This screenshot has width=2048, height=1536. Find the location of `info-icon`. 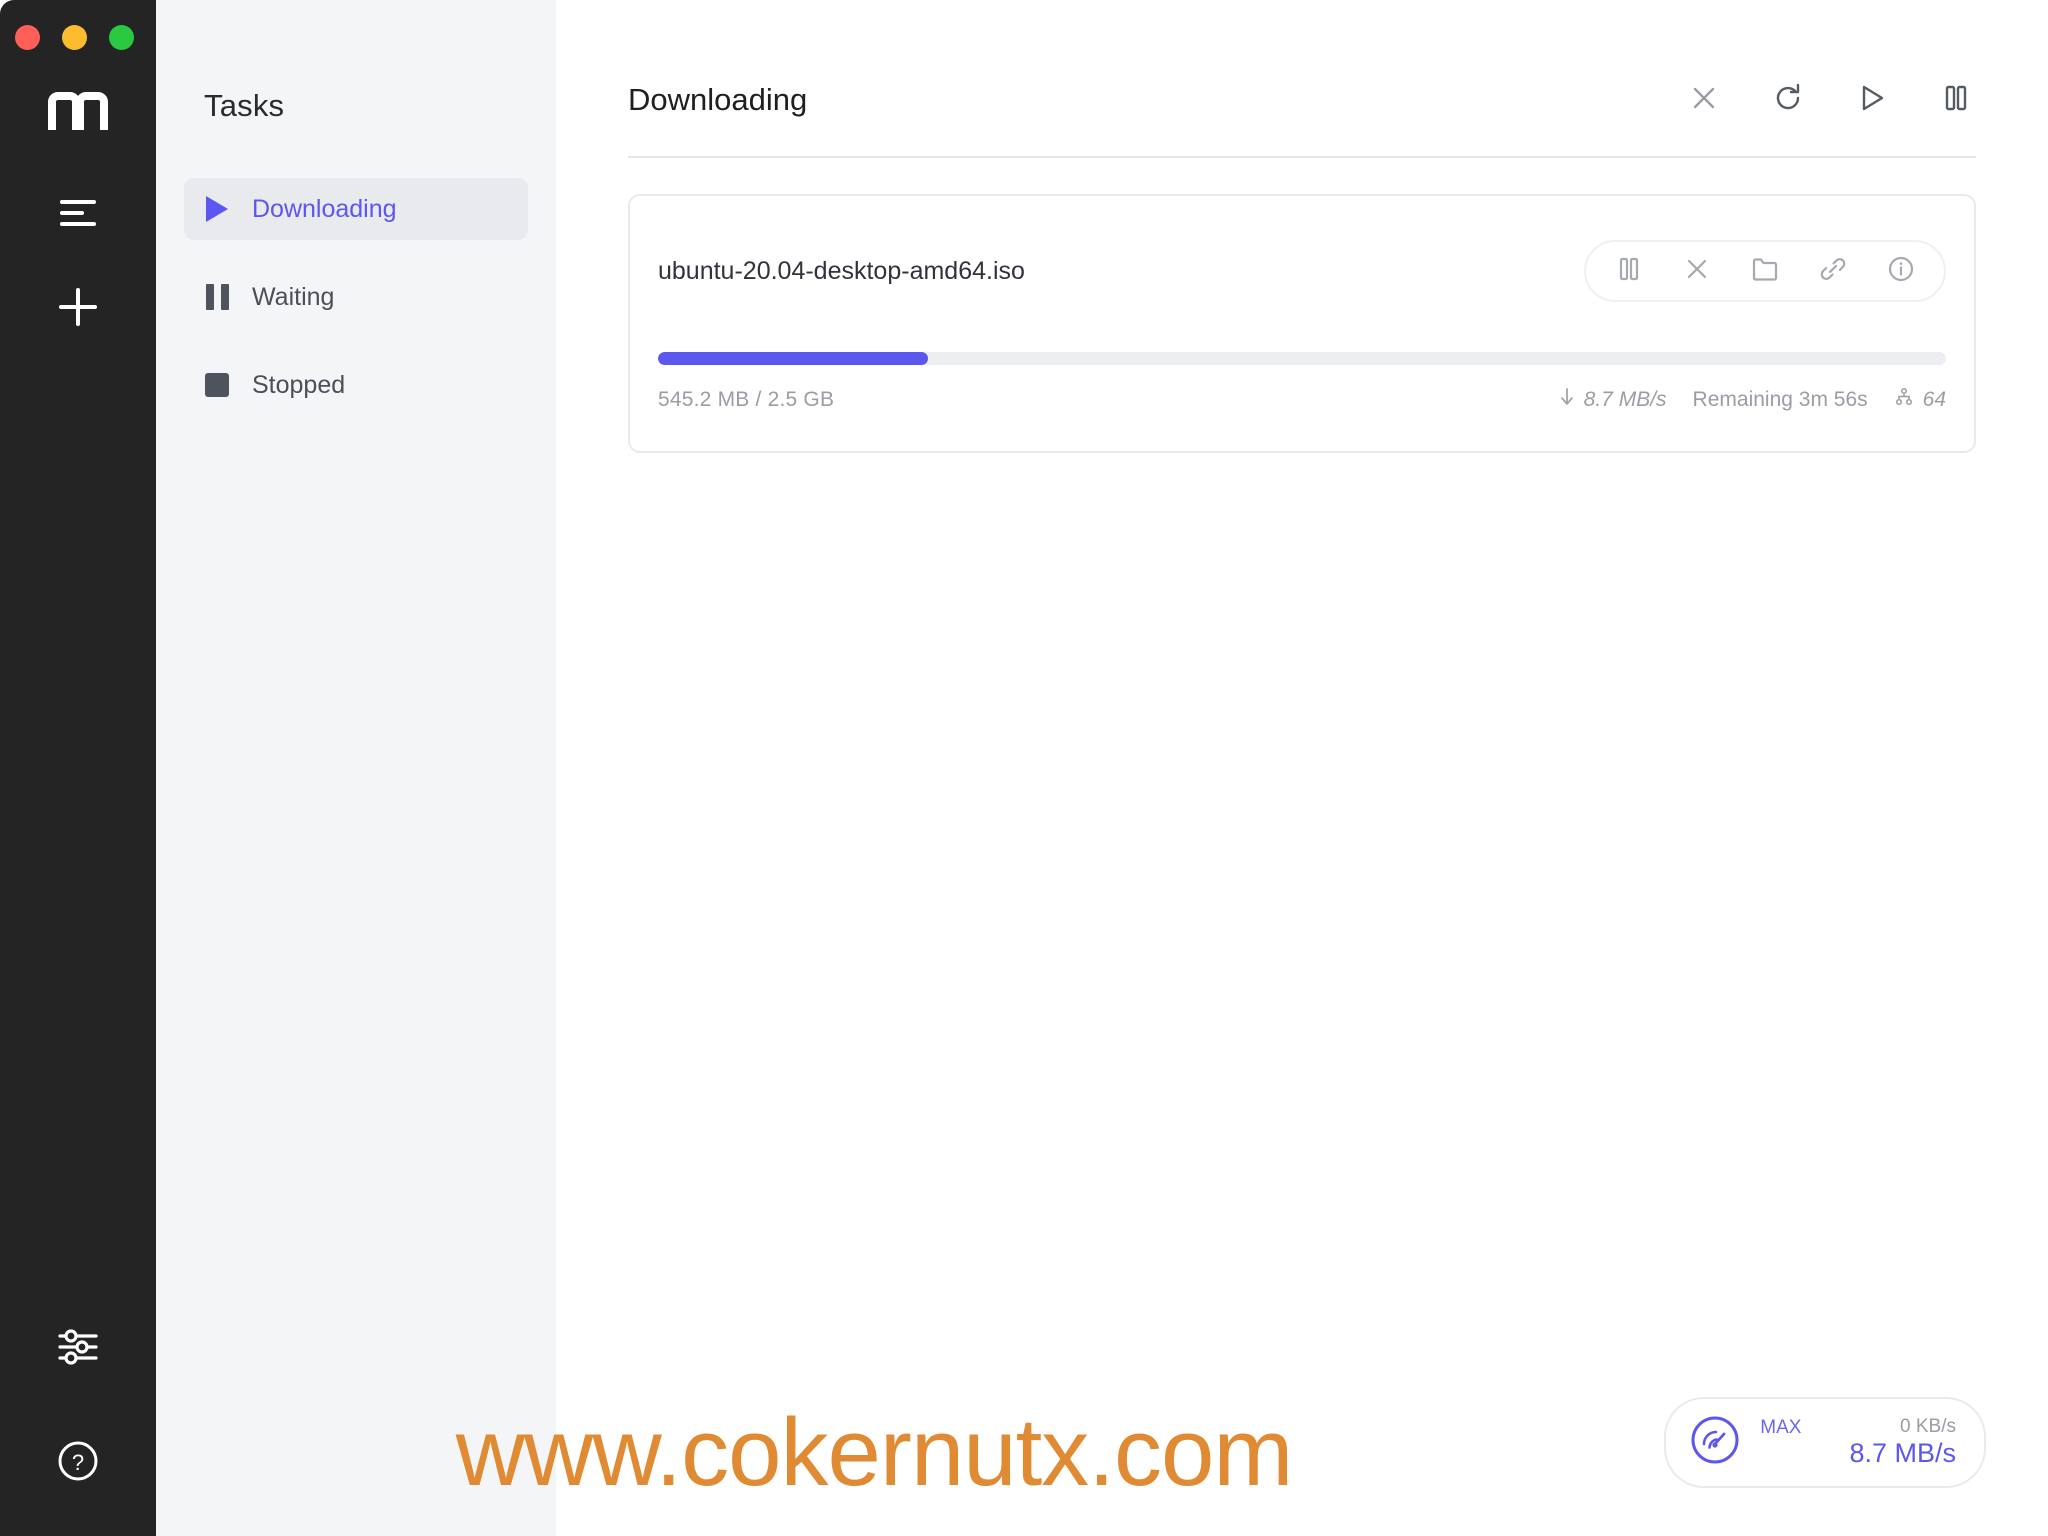

info-icon is located at coordinates (1901, 271).